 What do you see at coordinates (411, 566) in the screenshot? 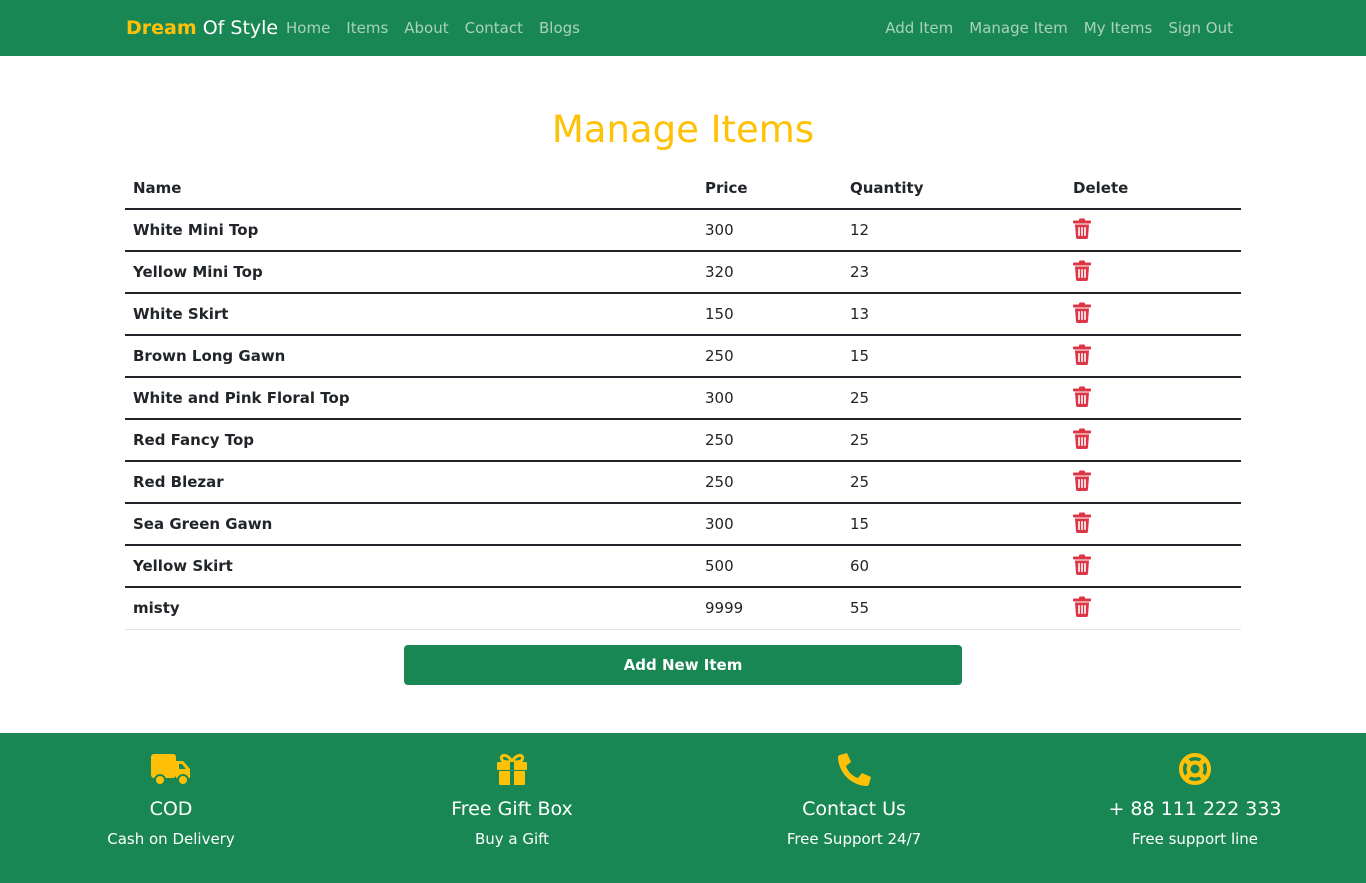
I see `item-name: Yellow Skirt` at bounding box center [411, 566].